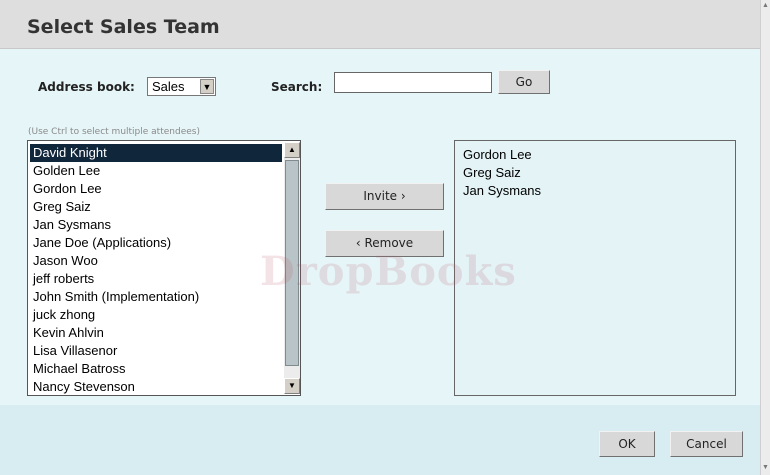 The image size is (770, 475). Describe the element at coordinates (765, 237) in the screenshot. I see `window-scrollbar: ▲ ▼` at that location.